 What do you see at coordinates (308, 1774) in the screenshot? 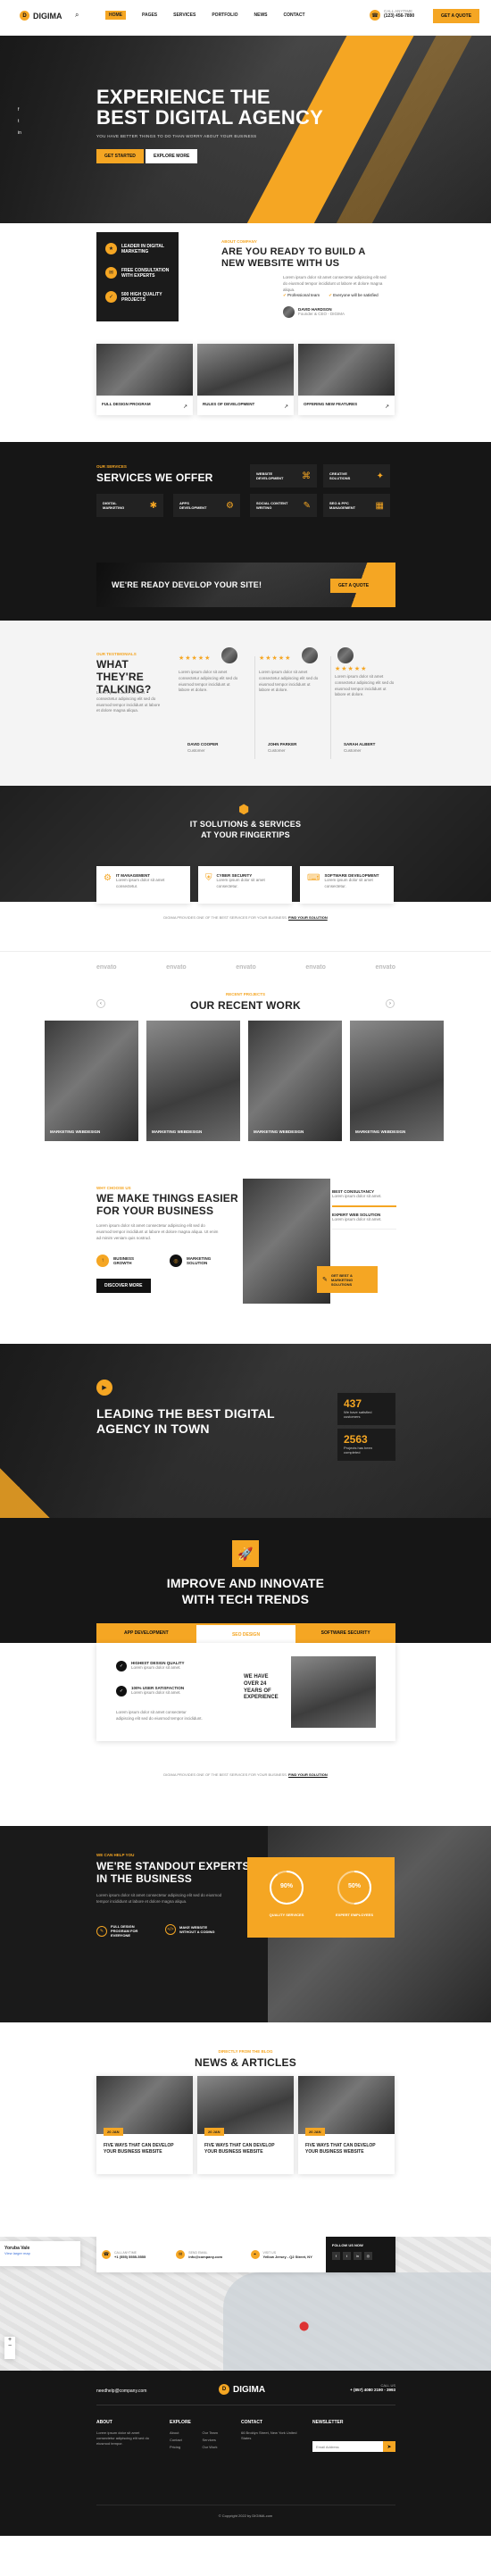
I see `improve-find-solution-link: FIND YOUR SOLUTION` at bounding box center [308, 1774].